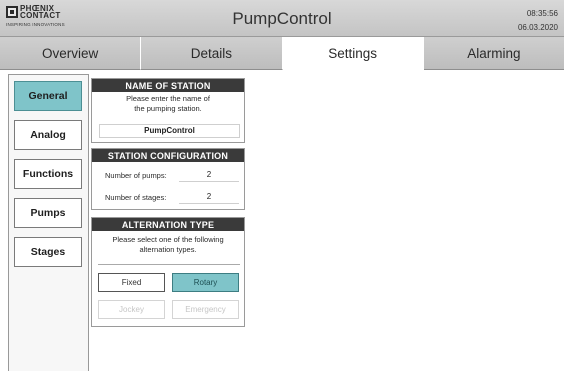 The width and height of the screenshot is (564, 371). Describe the element at coordinates (493, 53) in the screenshot. I see `tab-alarming: Alarming` at that location.